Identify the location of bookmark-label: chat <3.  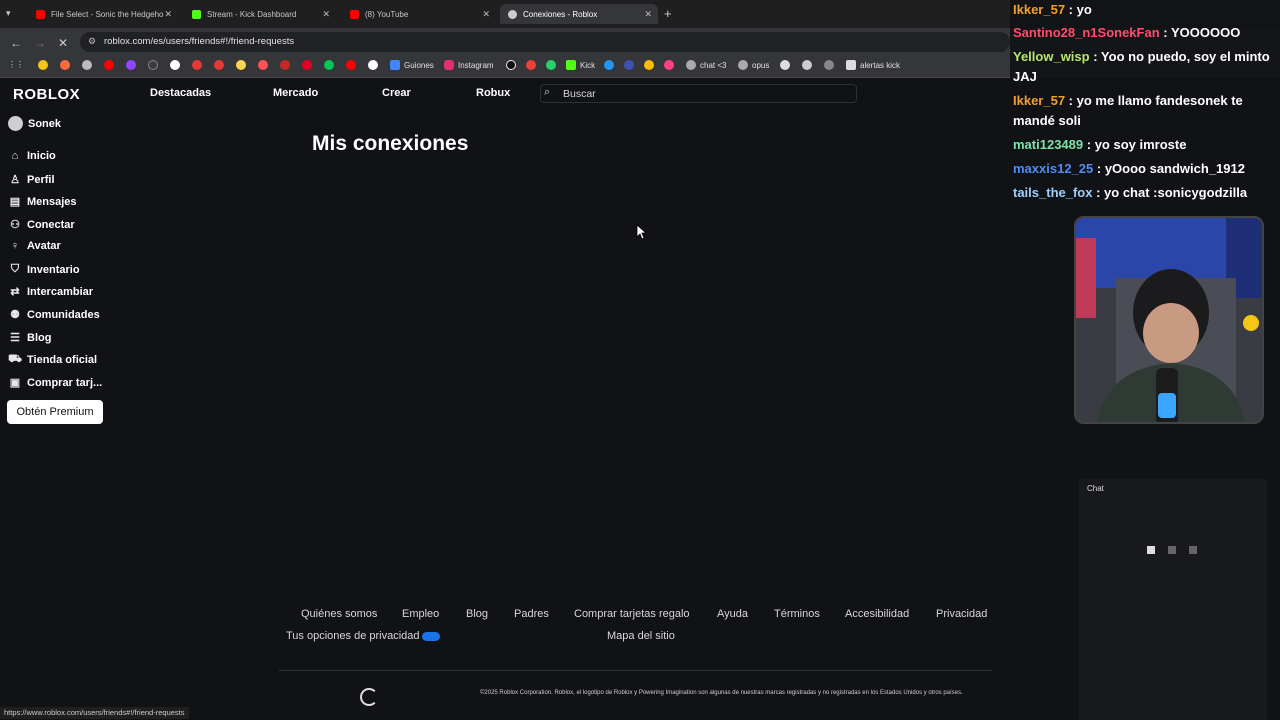
(713, 65).